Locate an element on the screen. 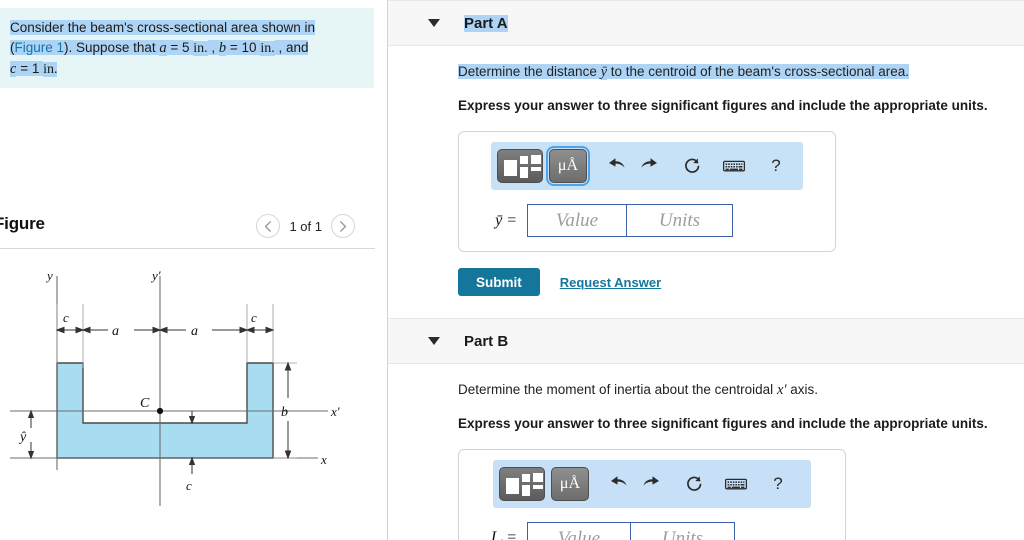 Image resolution: width=1024 pixels, height=540 pixels. part-b-prompt-var: x′ is located at coordinates (781, 390).